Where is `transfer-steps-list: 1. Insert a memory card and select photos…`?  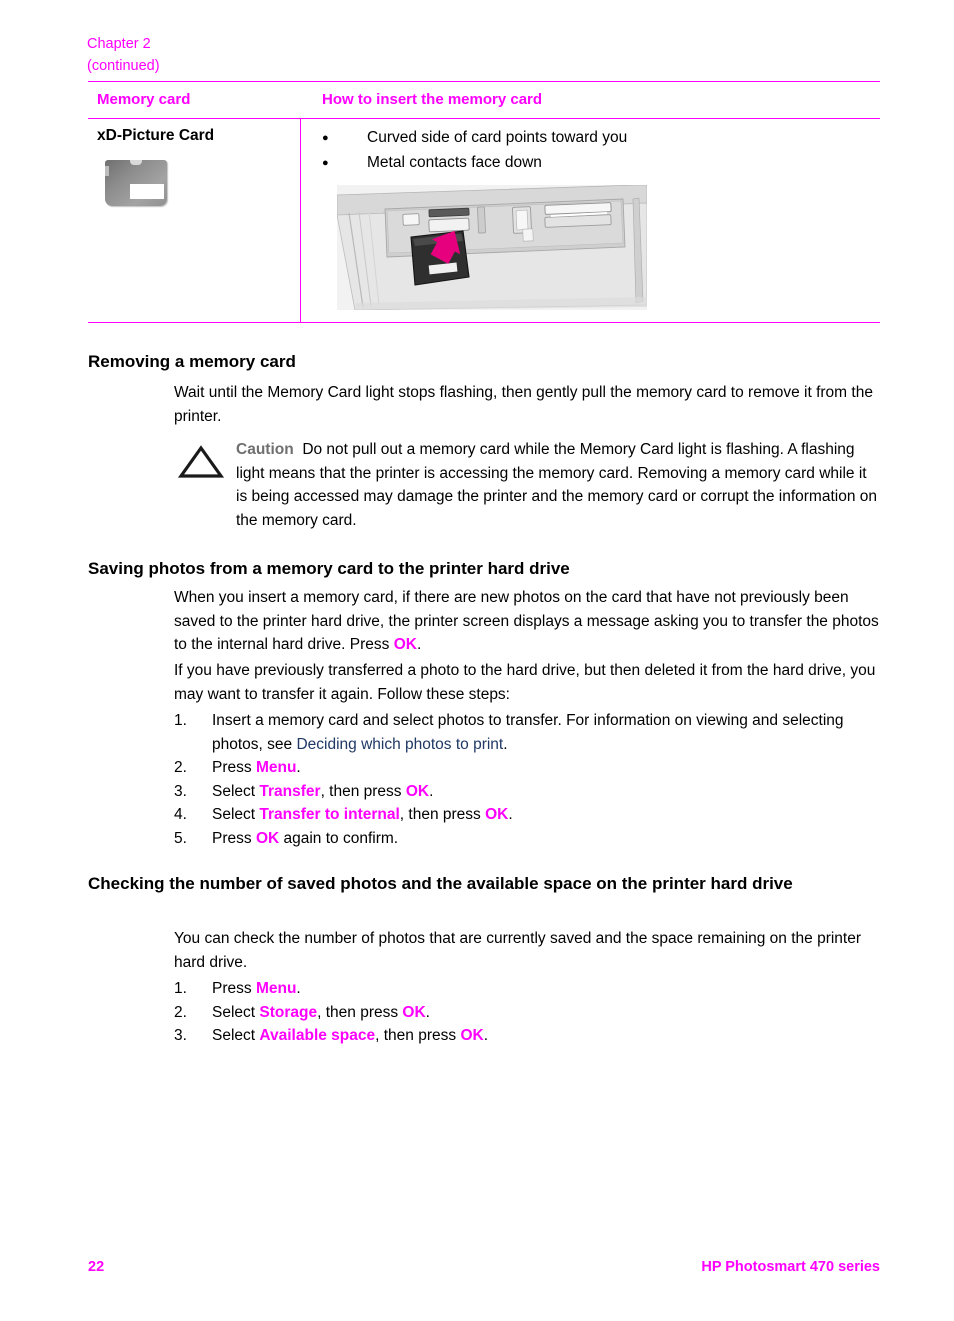 transfer-steps-list: 1. Insert a memory card and select photos… is located at coordinates (527, 779).